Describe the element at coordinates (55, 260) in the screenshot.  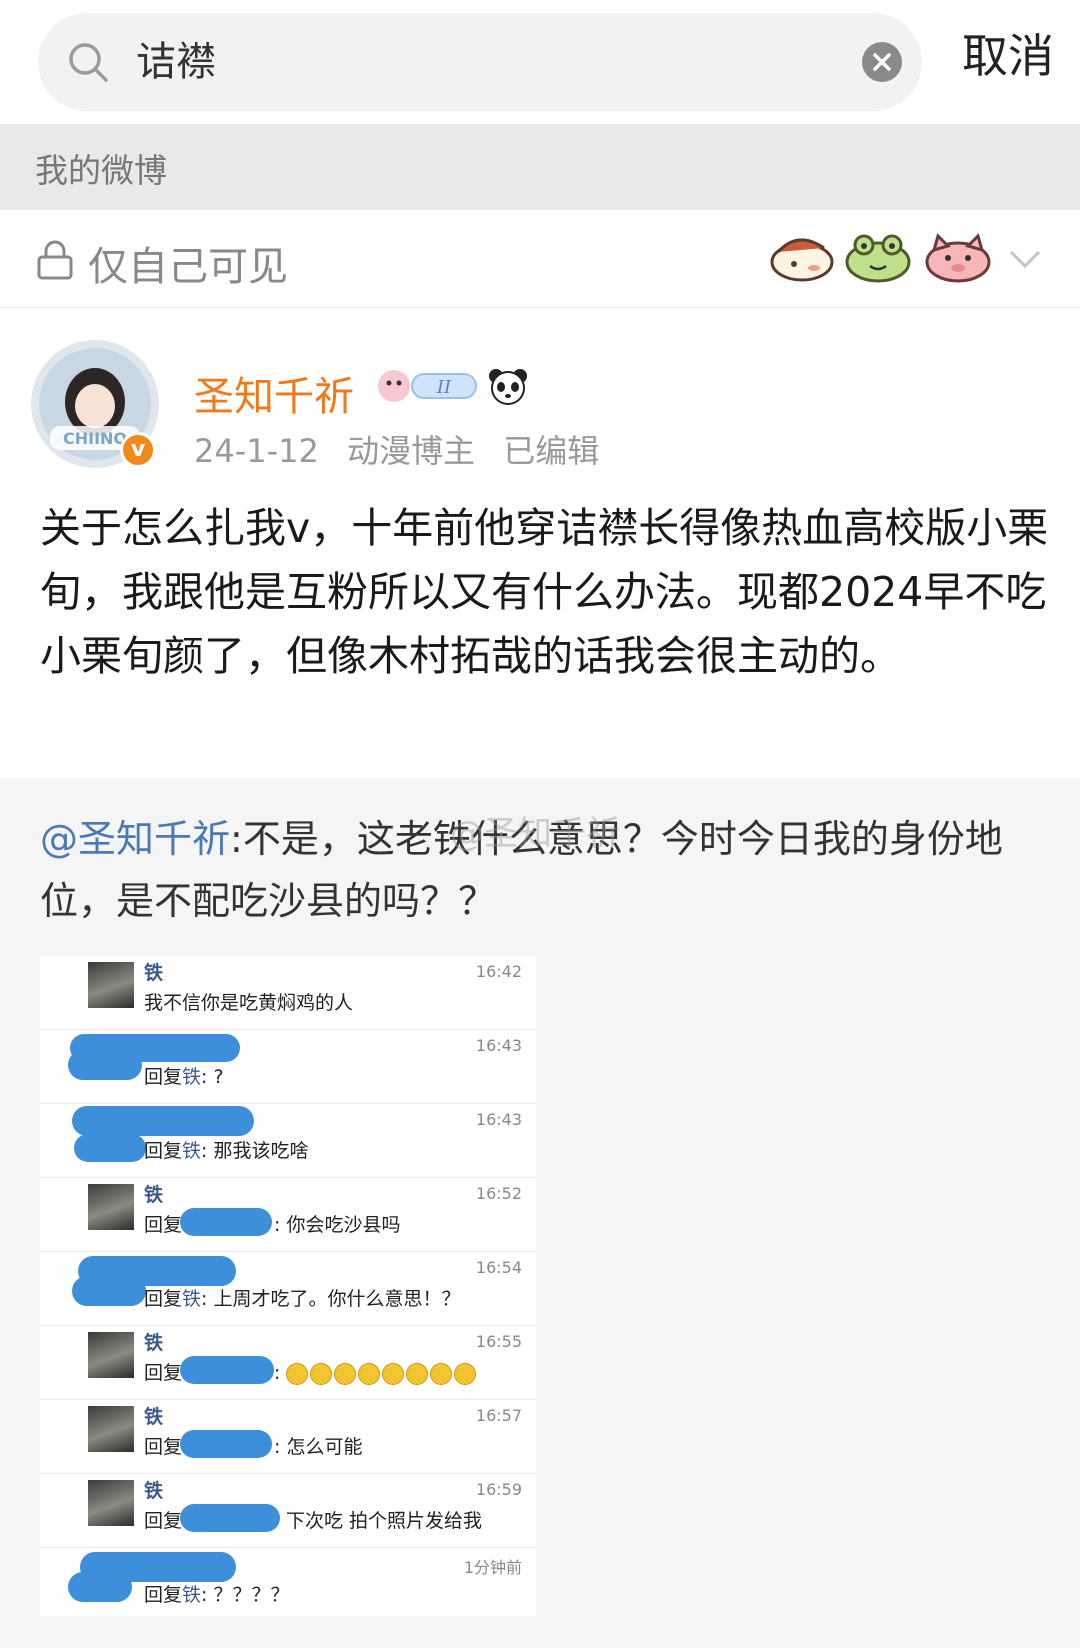
I see `lock-icon` at that location.